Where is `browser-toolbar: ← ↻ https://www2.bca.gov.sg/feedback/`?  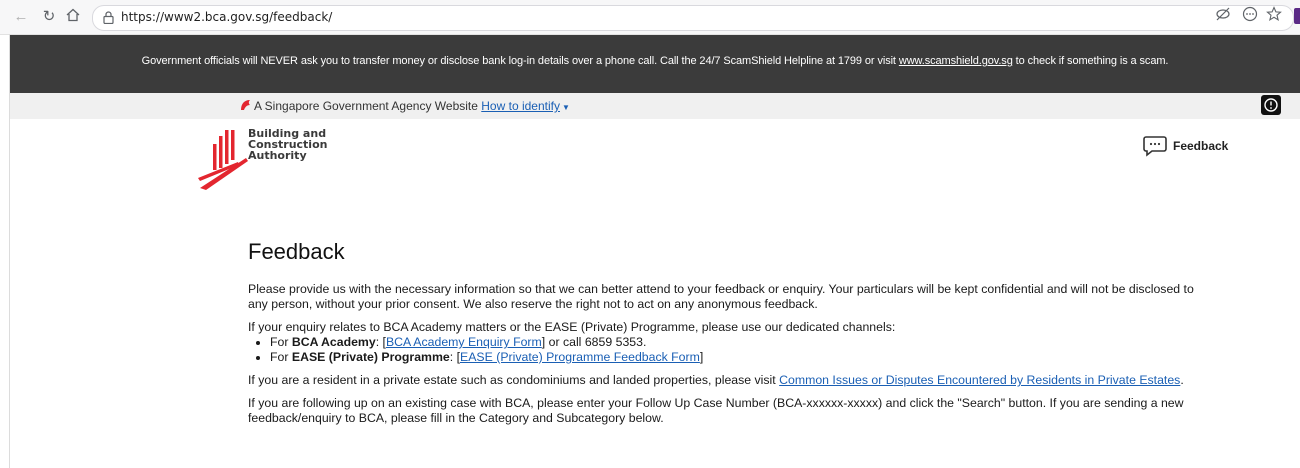 browser-toolbar: ← ↻ https://www2.bca.gov.sg/feedback/ is located at coordinates (650, 17).